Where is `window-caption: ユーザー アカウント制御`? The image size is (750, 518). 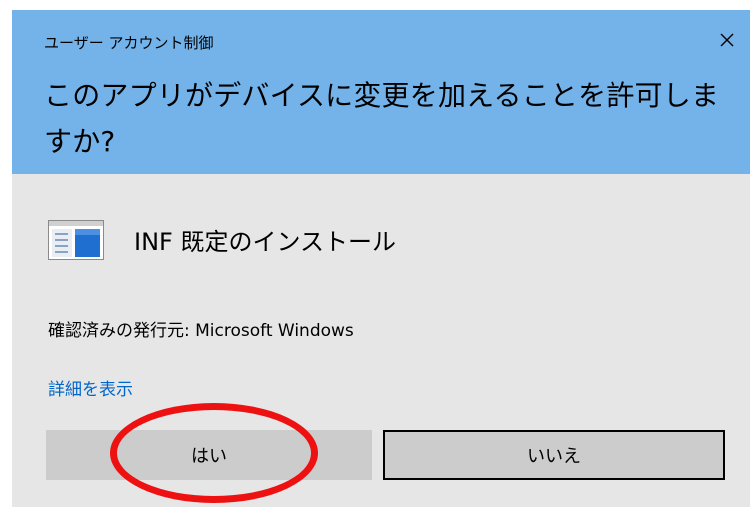 window-caption: ユーザー アカウント制御 is located at coordinates (129, 43).